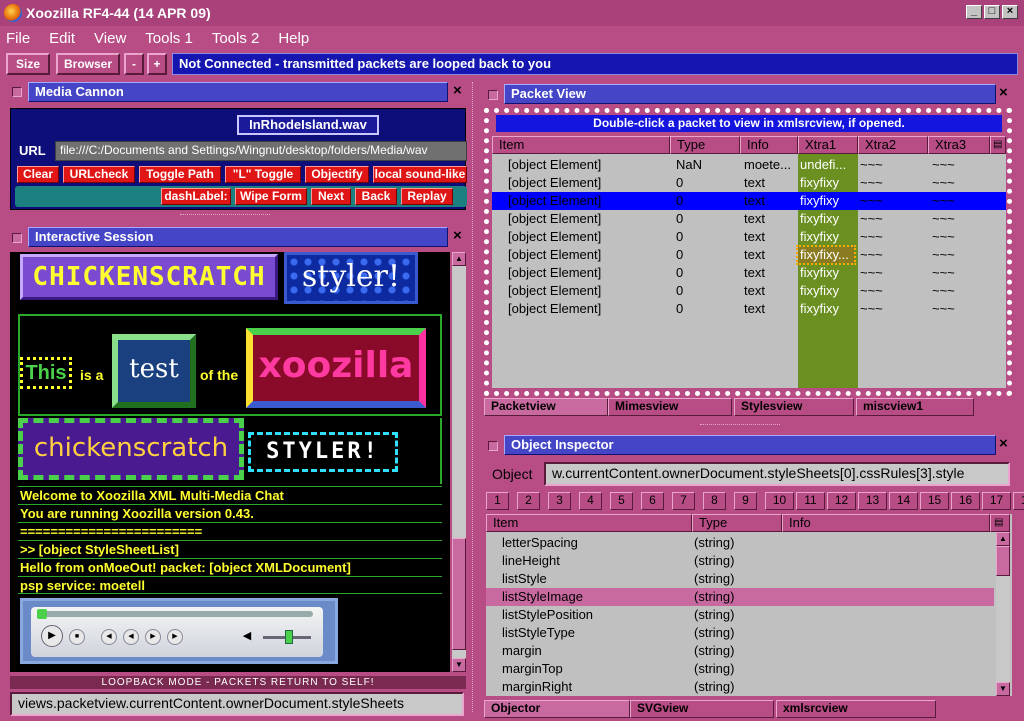 Image resolution: width=1024 pixels, height=721 pixels. I want to click on property-row: marginTop (string), so click(740, 669).